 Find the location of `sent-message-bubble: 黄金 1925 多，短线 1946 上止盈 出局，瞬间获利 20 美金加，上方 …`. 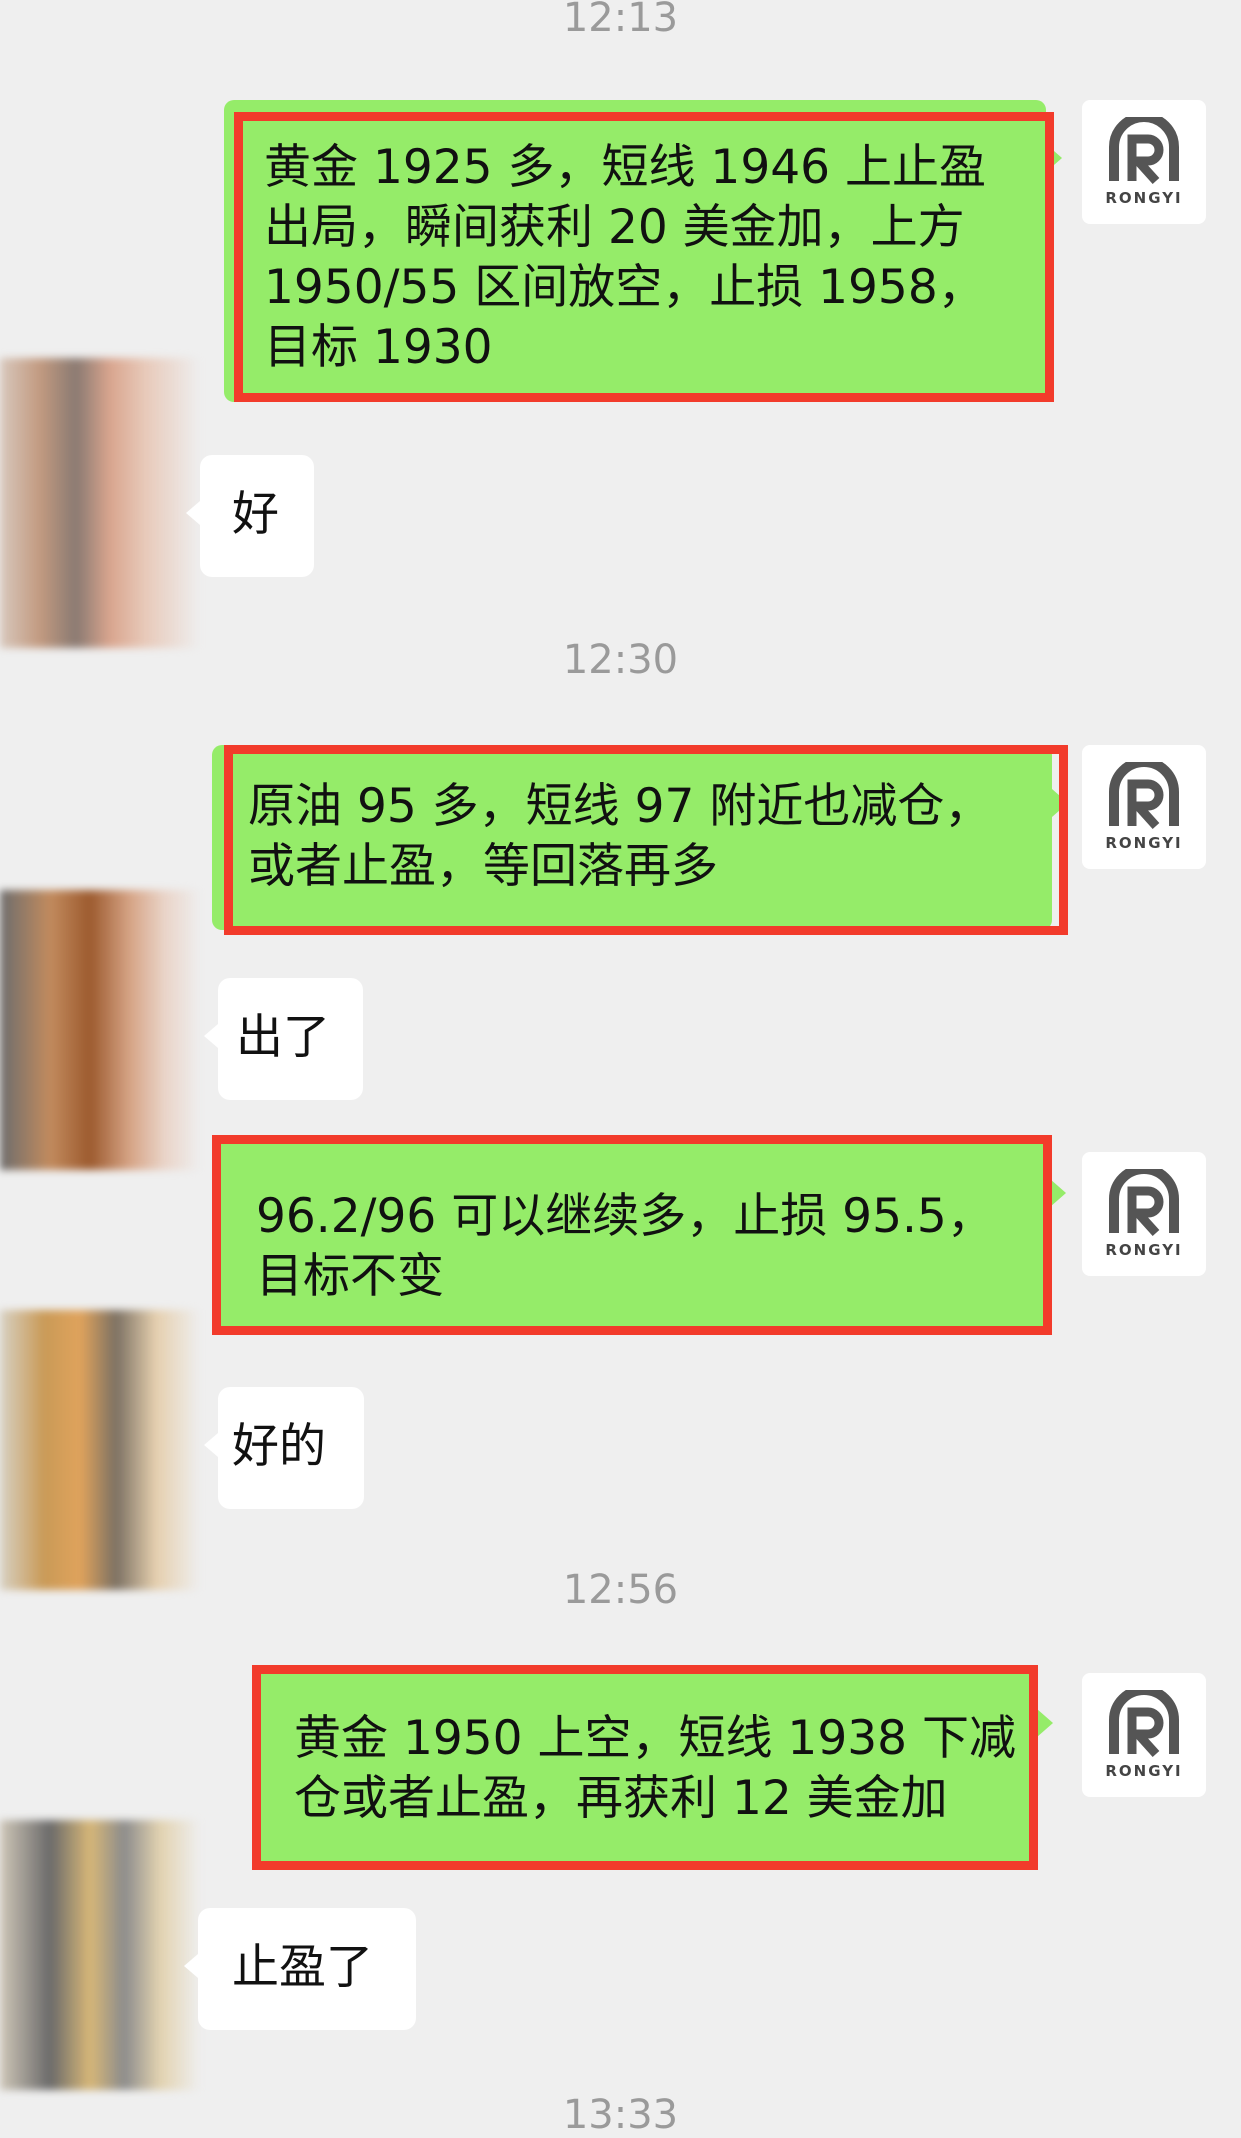

sent-message-bubble: 黄金 1925 多，短线 1946 上止盈 出局，瞬间获利 20 美金加，上方 … is located at coordinates (643, 251).